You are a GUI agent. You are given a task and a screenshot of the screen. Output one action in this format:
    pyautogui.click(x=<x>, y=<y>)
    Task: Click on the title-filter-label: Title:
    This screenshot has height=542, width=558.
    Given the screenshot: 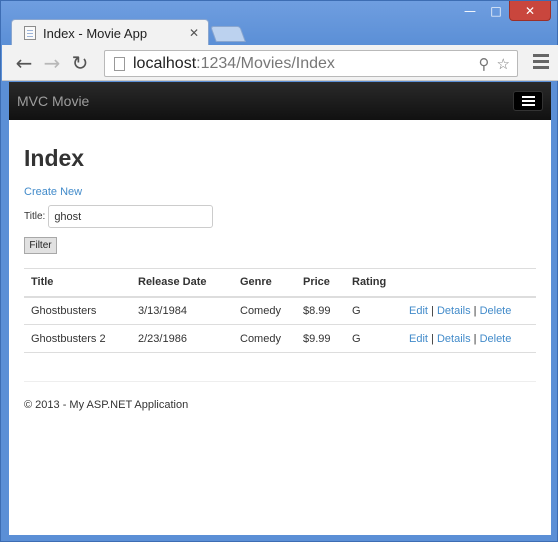 What is the action you would take?
    pyautogui.click(x=35, y=216)
    